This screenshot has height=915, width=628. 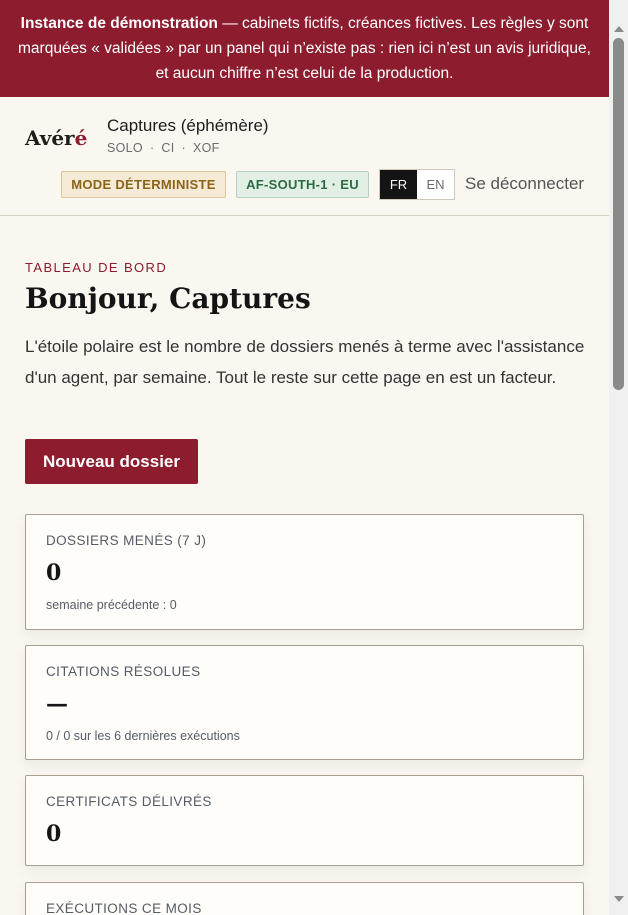 I want to click on workspace-meta: SOLO · CI · XOF, so click(x=163, y=148).